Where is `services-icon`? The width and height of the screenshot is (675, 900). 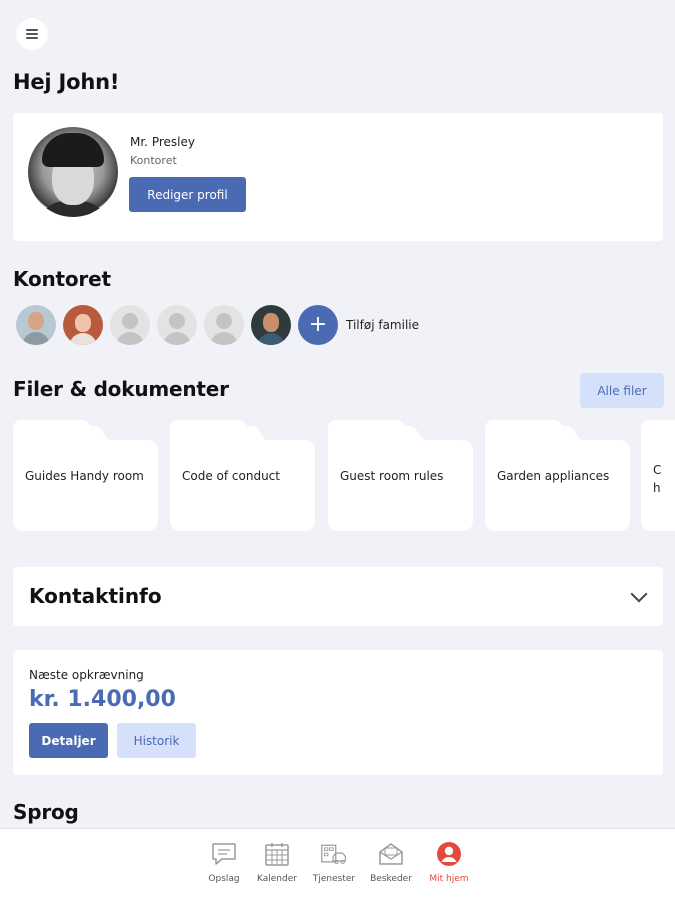
services-icon is located at coordinates (334, 854).